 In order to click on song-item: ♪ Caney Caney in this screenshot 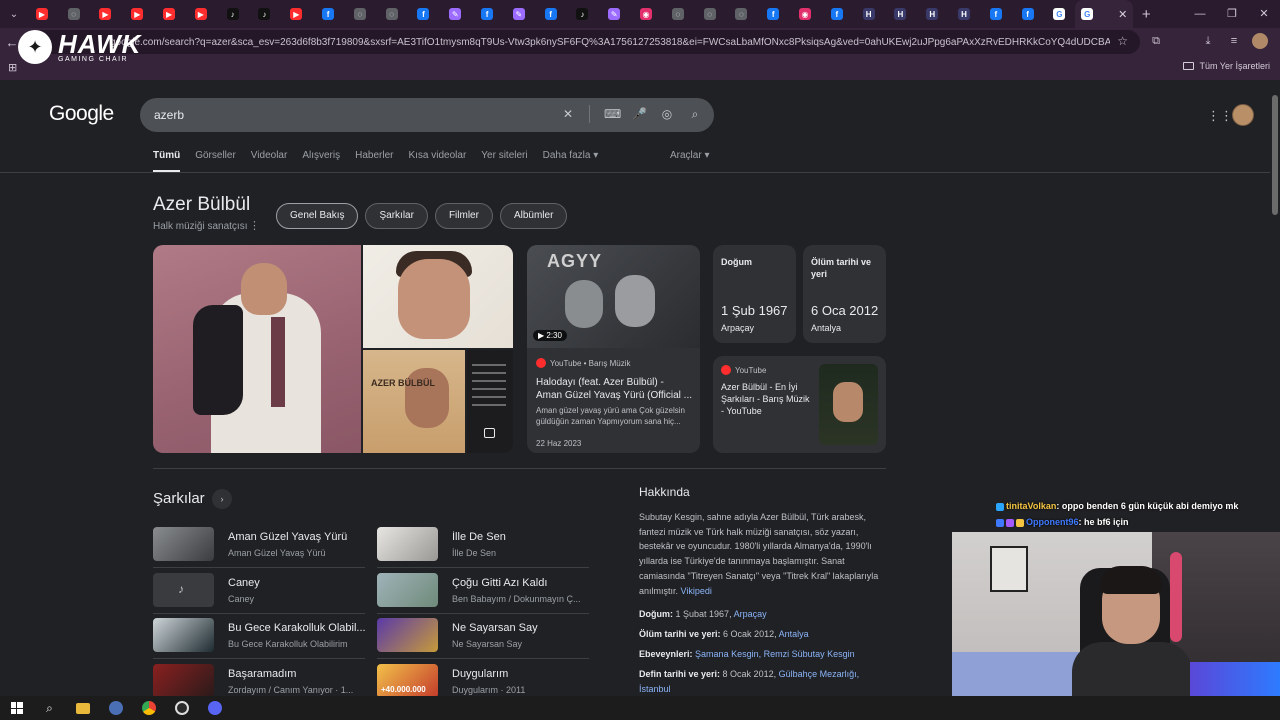, I will do `click(259, 590)`.